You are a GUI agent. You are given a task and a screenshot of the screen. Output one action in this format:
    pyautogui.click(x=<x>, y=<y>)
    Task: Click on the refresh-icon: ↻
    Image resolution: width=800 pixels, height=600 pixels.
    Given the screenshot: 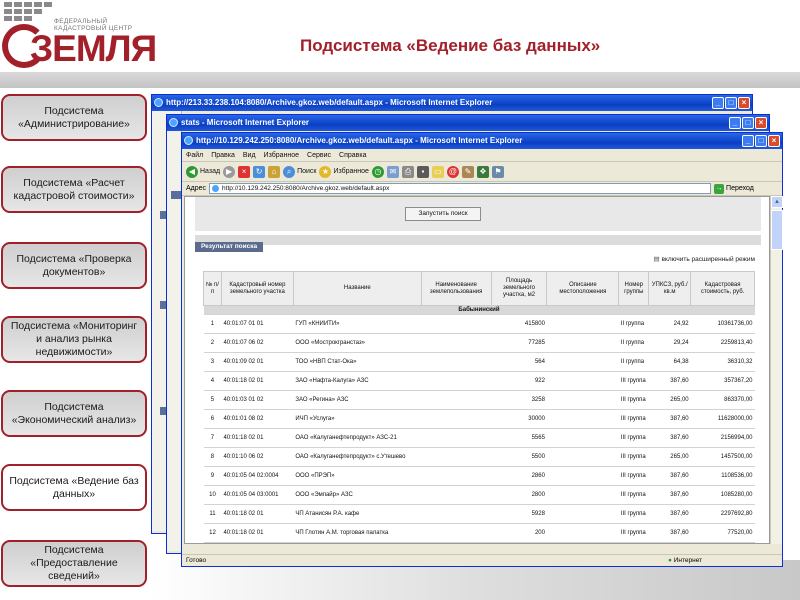 What is the action you would take?
    pyautogui.click(x=259, y=171)
    